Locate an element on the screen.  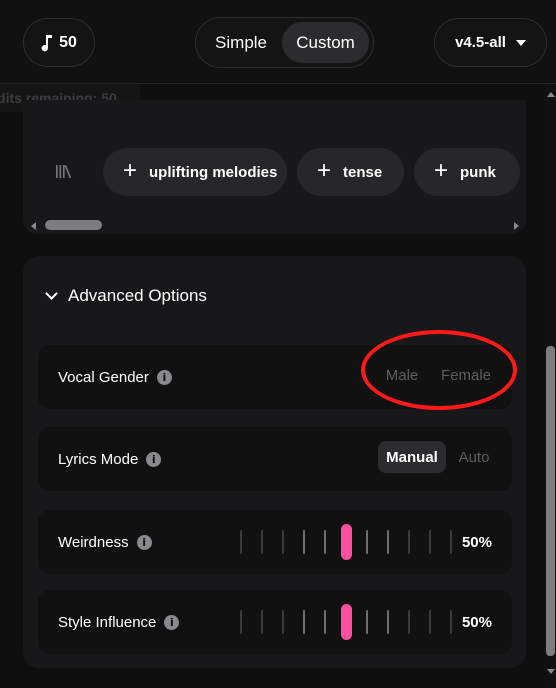
weirdness-label-group: Weirdness i is located at coordinates (105, 542).